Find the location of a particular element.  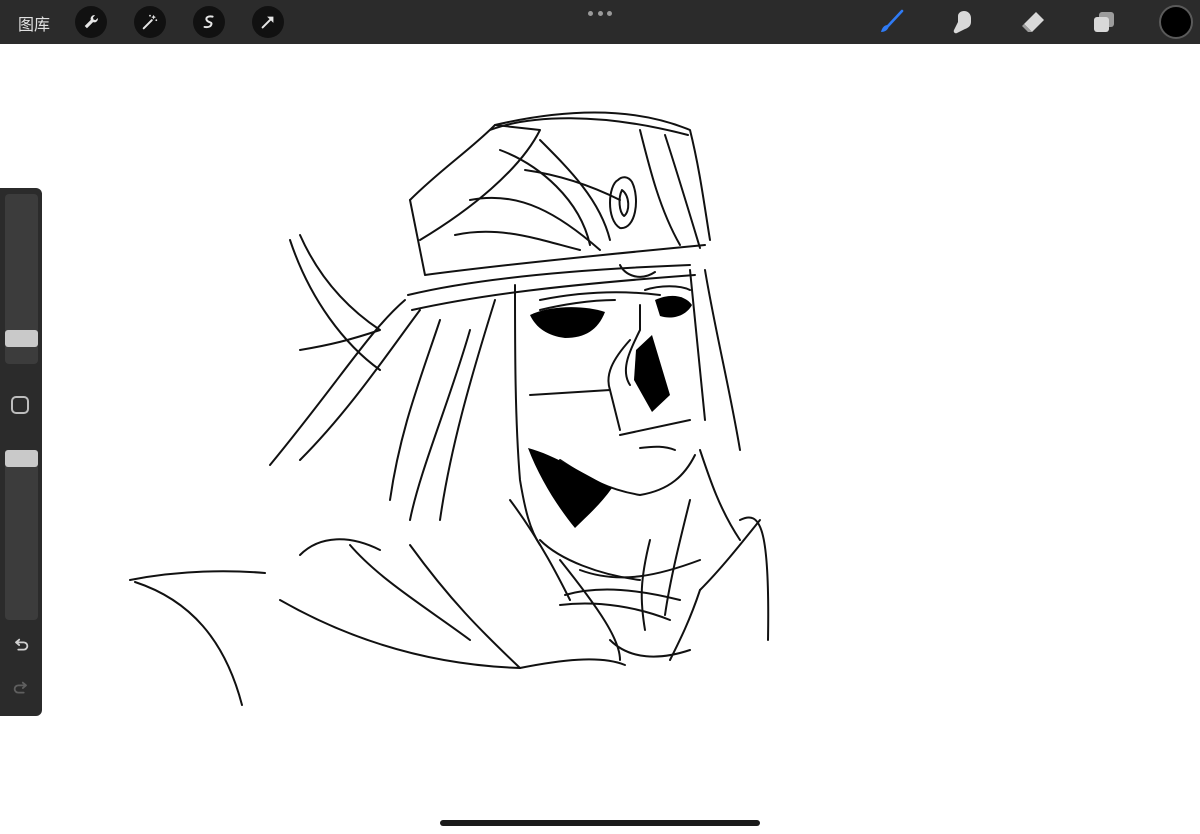

gallery-button: 图库 is located at coordinates (34, 23).